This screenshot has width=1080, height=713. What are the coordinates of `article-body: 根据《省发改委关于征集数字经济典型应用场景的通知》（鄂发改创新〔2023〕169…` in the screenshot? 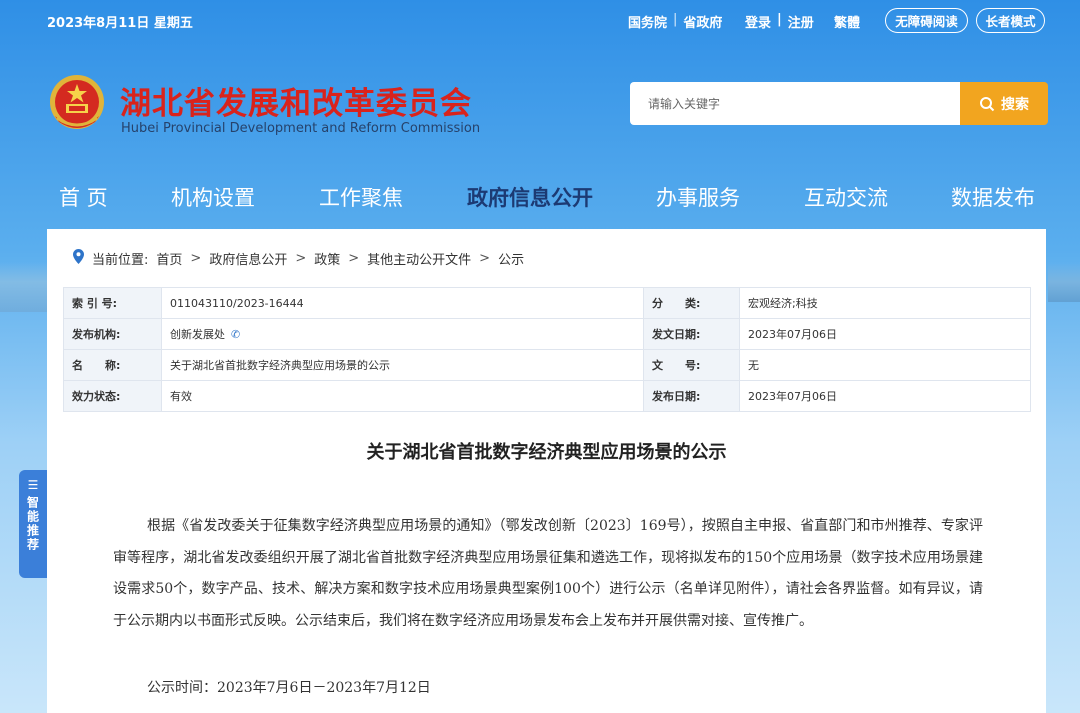 It's located at (548, 573).